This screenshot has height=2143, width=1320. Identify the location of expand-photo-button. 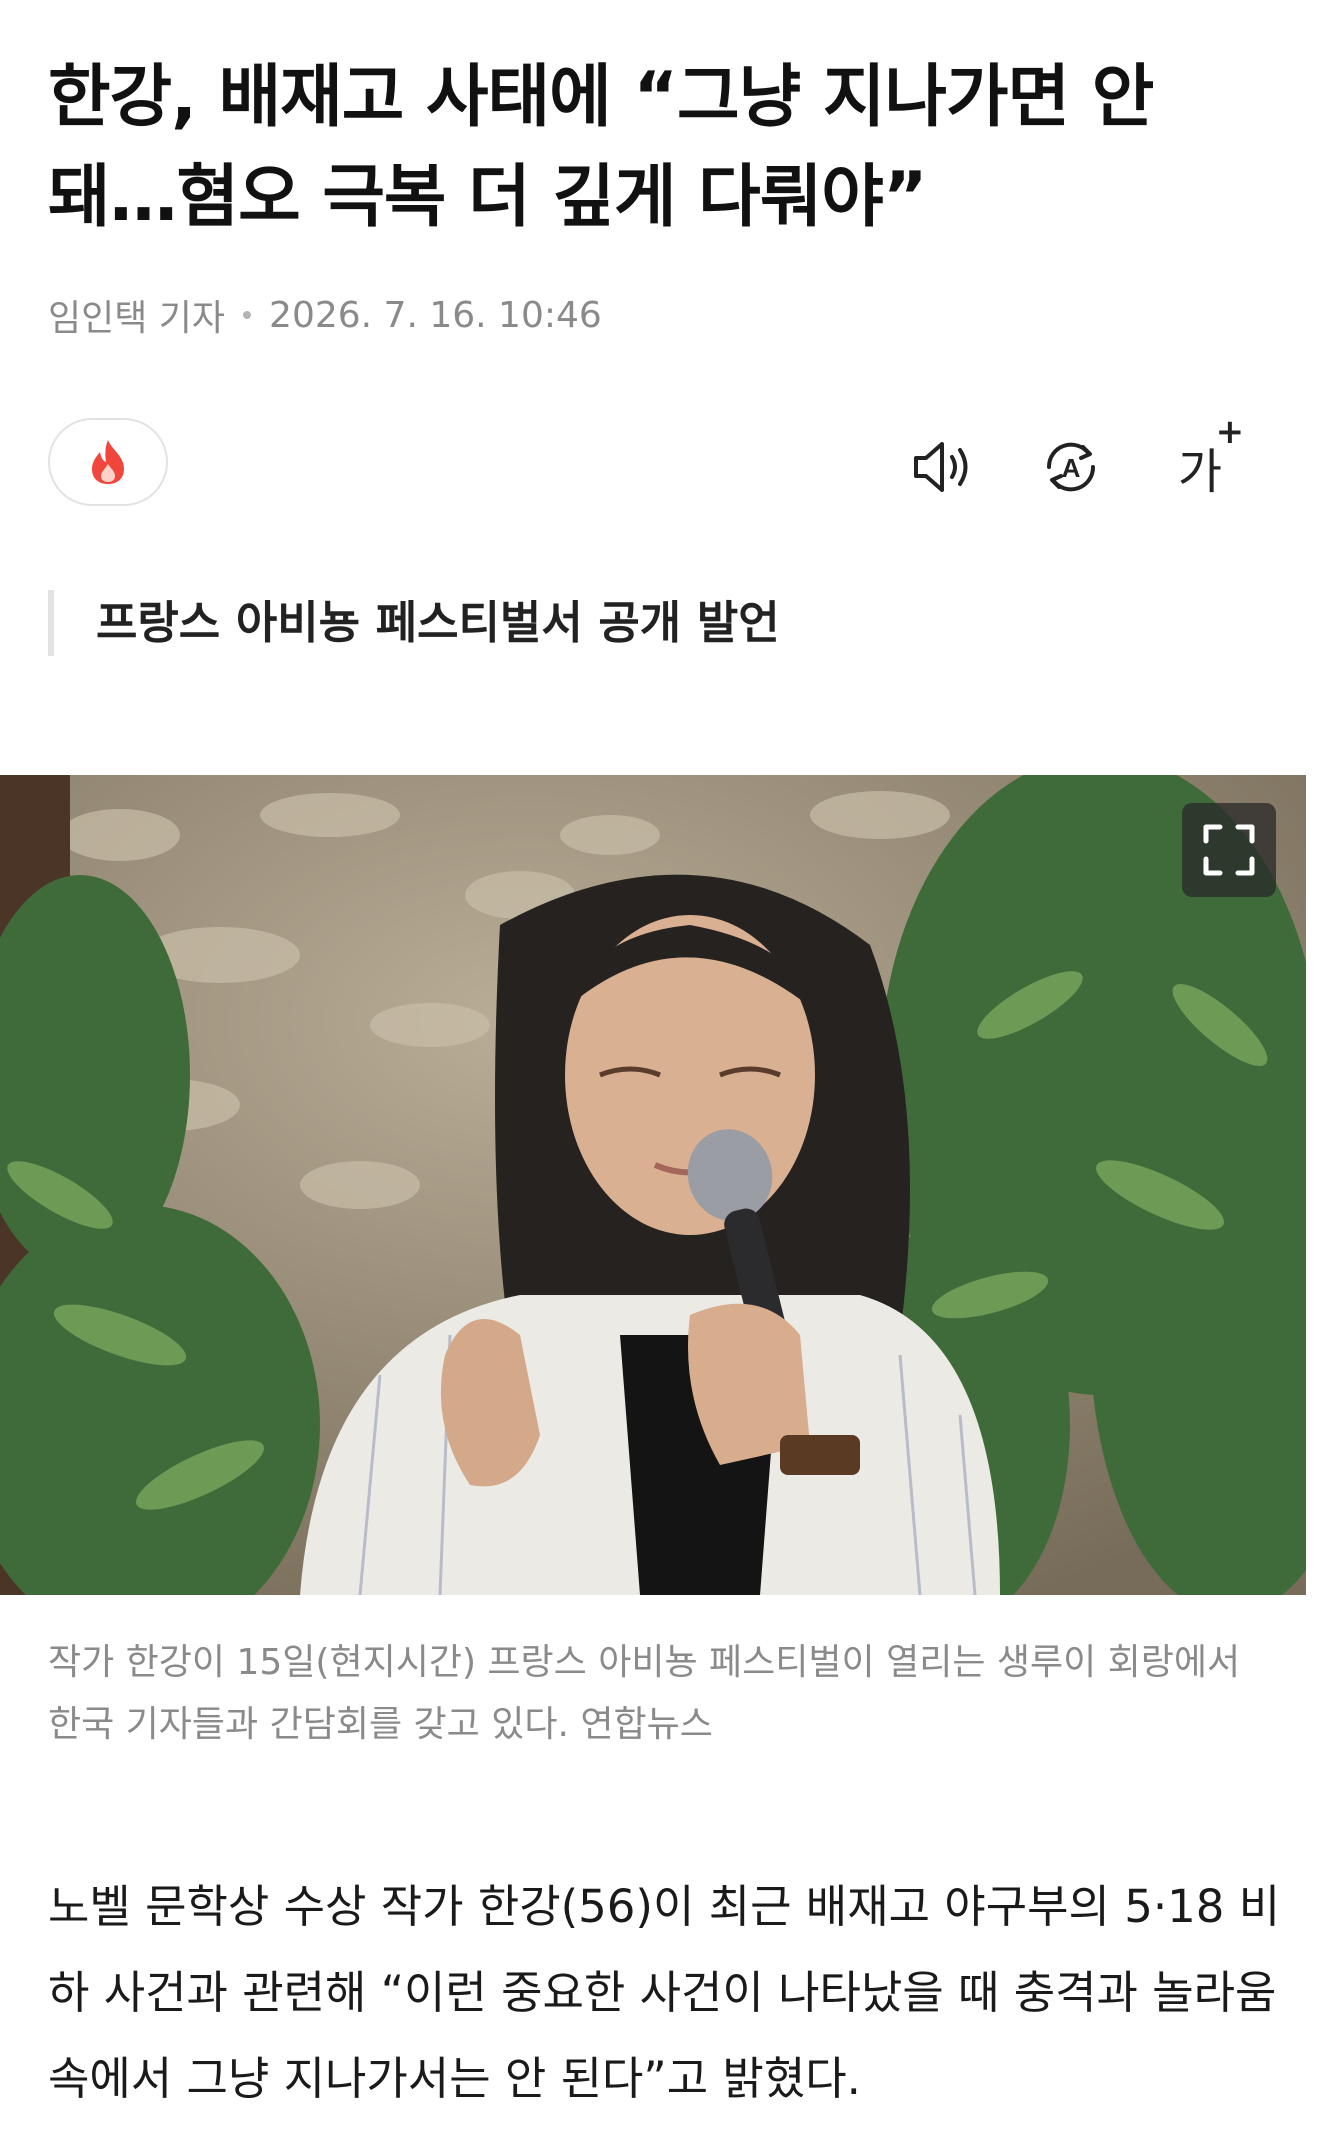
(1229, 850).